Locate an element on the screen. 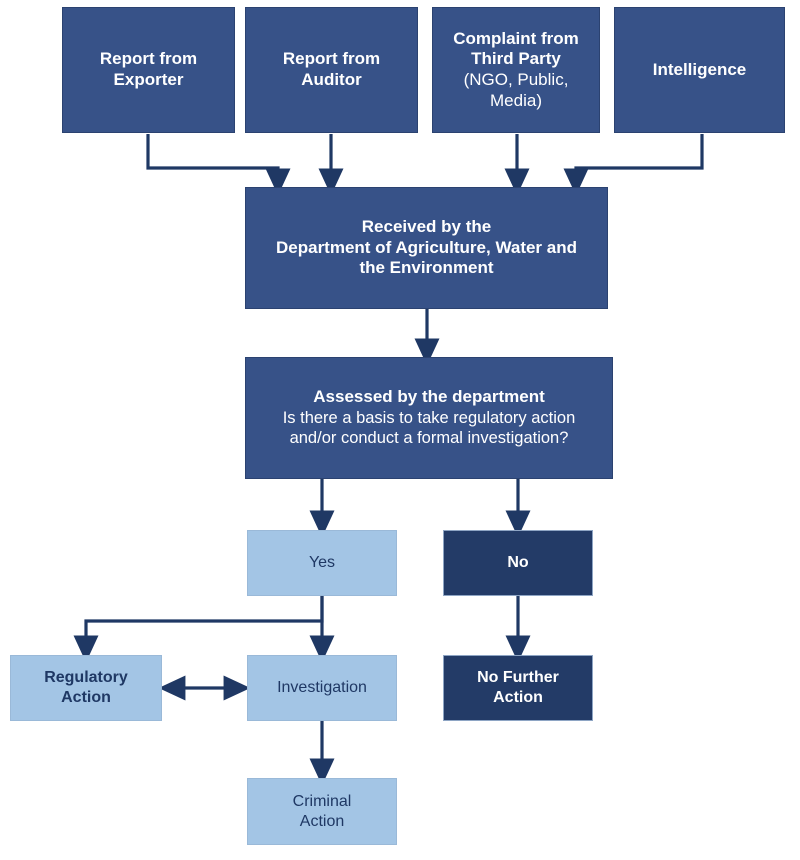 Image resolution: width=800 pixels, height=860 pixels. node-investigation: Investigation is located at coordinates (322, 688).